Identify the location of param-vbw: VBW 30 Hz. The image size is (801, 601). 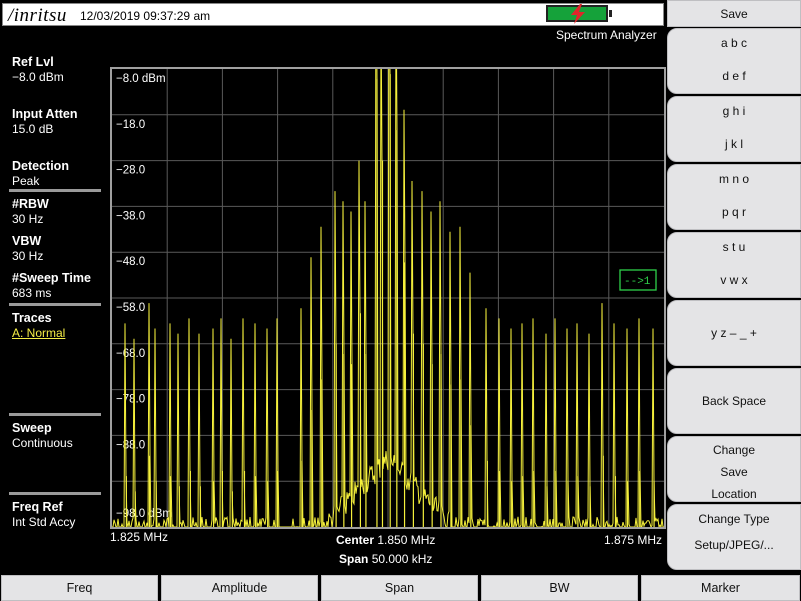
(27, 248).